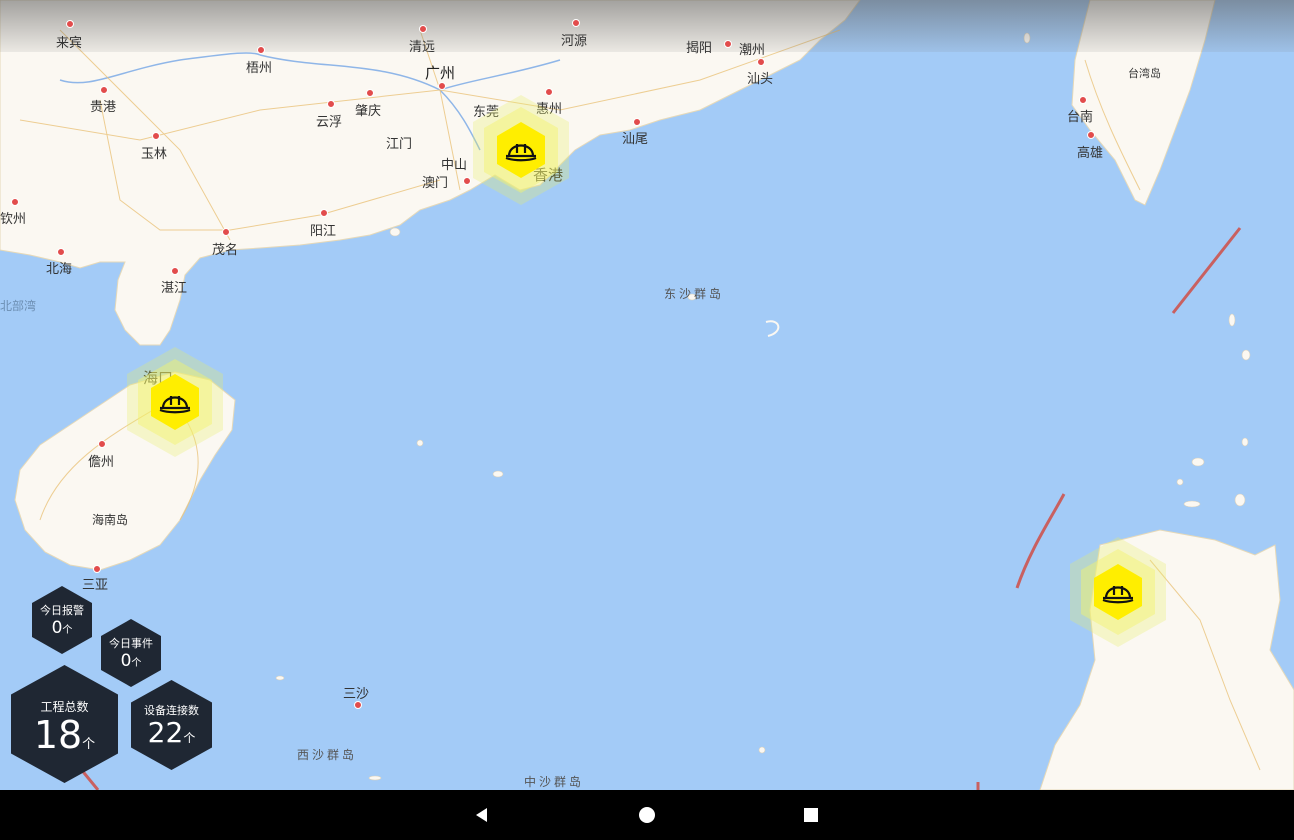 This screenshot has width=1294, height=840. I want to click on map-label: 澳门, so click(435, 183).